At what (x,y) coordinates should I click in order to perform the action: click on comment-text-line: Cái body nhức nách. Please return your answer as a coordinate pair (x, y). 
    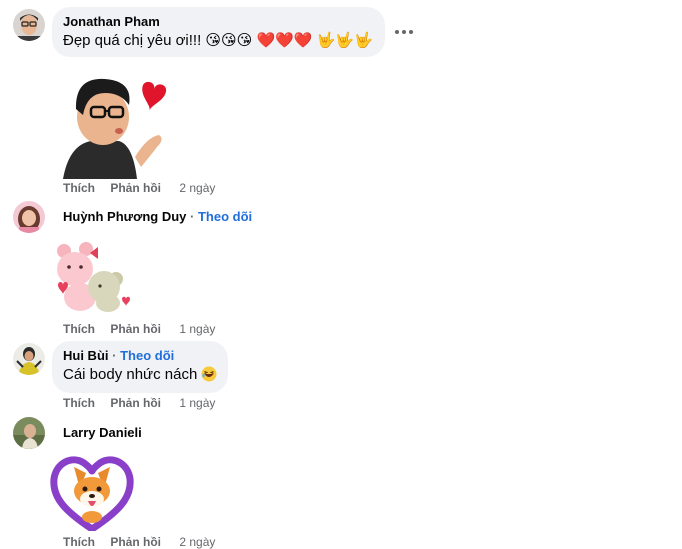
    Looking at the image, I should click on (140, 374).